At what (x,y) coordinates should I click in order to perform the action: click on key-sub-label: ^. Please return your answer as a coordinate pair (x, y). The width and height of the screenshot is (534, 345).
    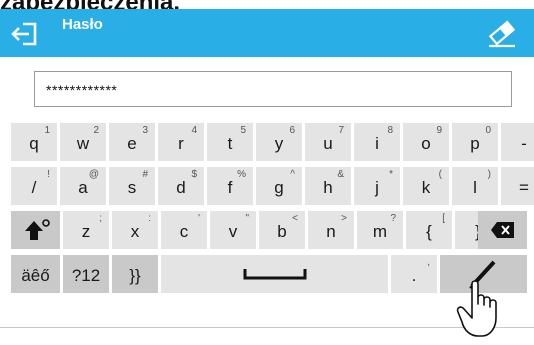
    Looking at the image, I should click on (292, 174).